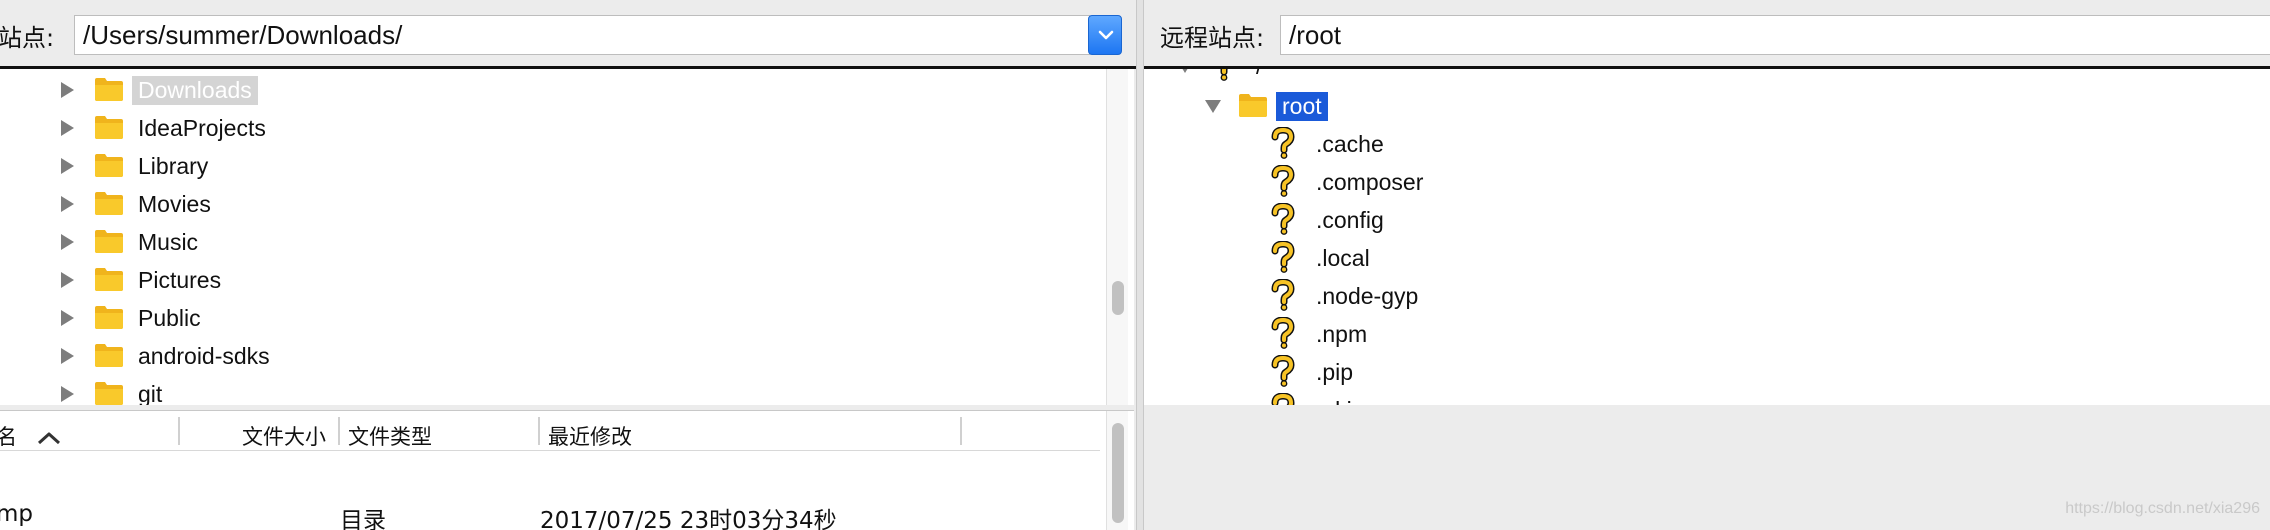  I want to click on tree-item-label: .local, so click(1343, 257).